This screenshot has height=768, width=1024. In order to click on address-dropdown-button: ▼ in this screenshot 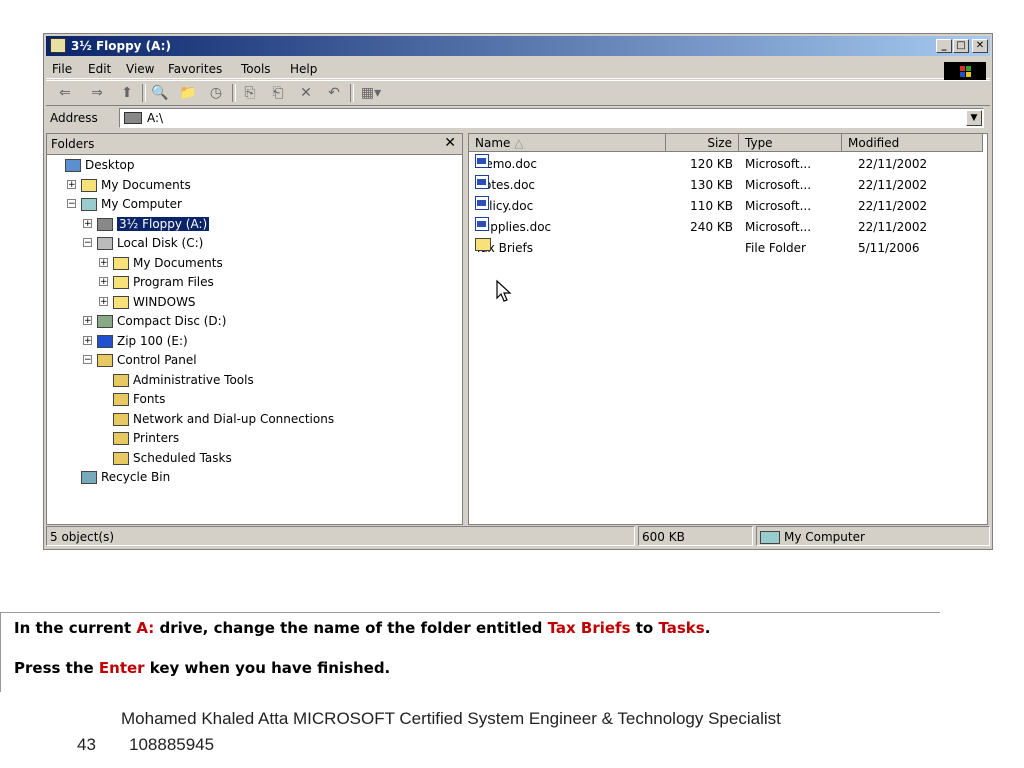, I will do `click(974, 118)`.